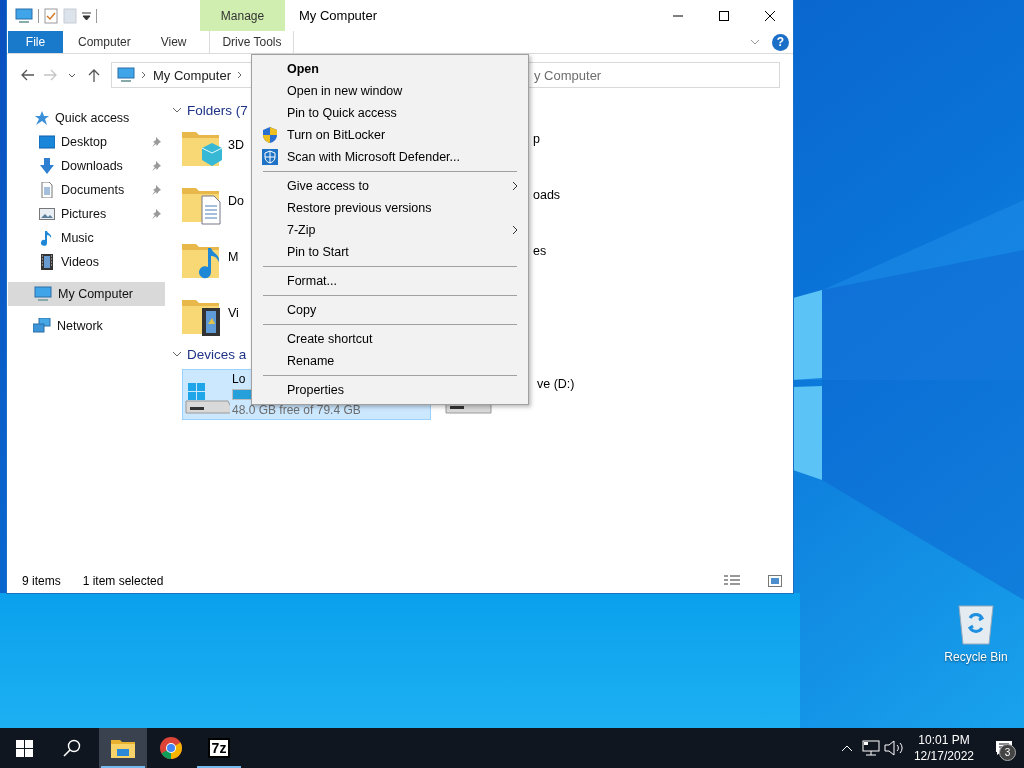  What do you see at coordinates (84, 142) in the screenshot?
I see `nav-item-label: Desktop` at bounding box center [84, 142].